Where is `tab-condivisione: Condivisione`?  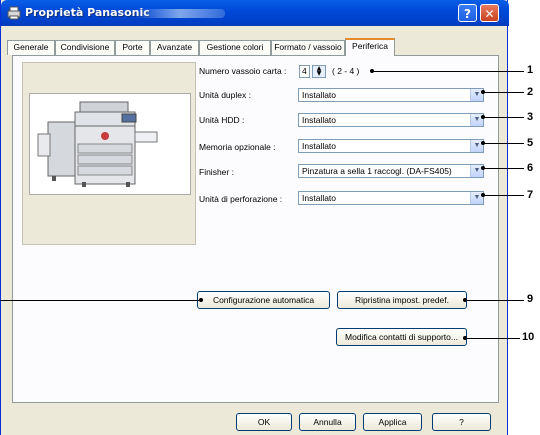 tab-condivisione: Condivisione is located at coordinates (85, 47).